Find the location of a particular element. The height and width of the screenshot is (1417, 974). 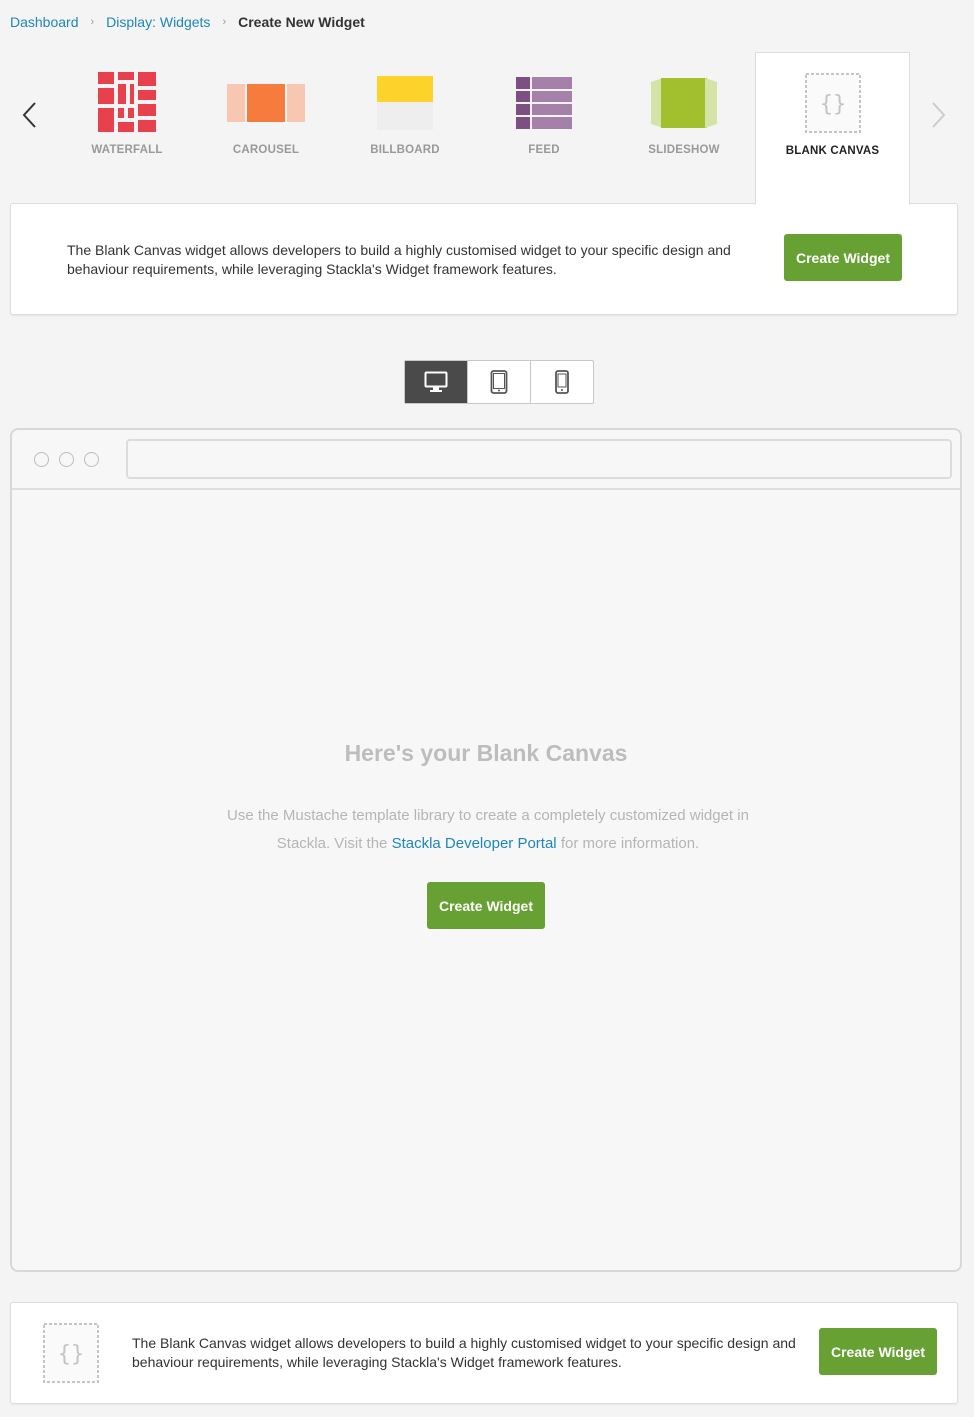

widget-type-feed: FEED is located at coordinates (544, 128).